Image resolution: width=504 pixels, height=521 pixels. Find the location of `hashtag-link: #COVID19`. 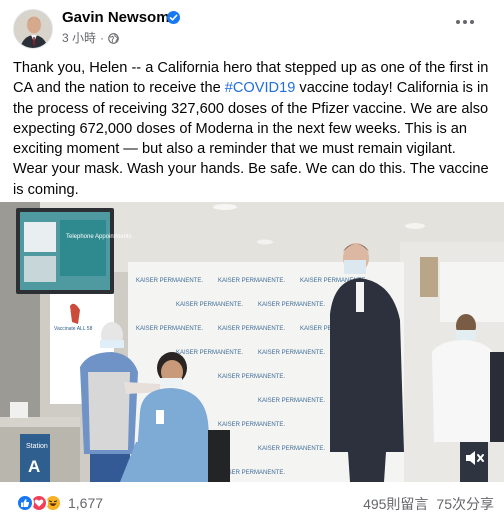

hashtag-link: #COVID19 is located at coordinates (260, 88).